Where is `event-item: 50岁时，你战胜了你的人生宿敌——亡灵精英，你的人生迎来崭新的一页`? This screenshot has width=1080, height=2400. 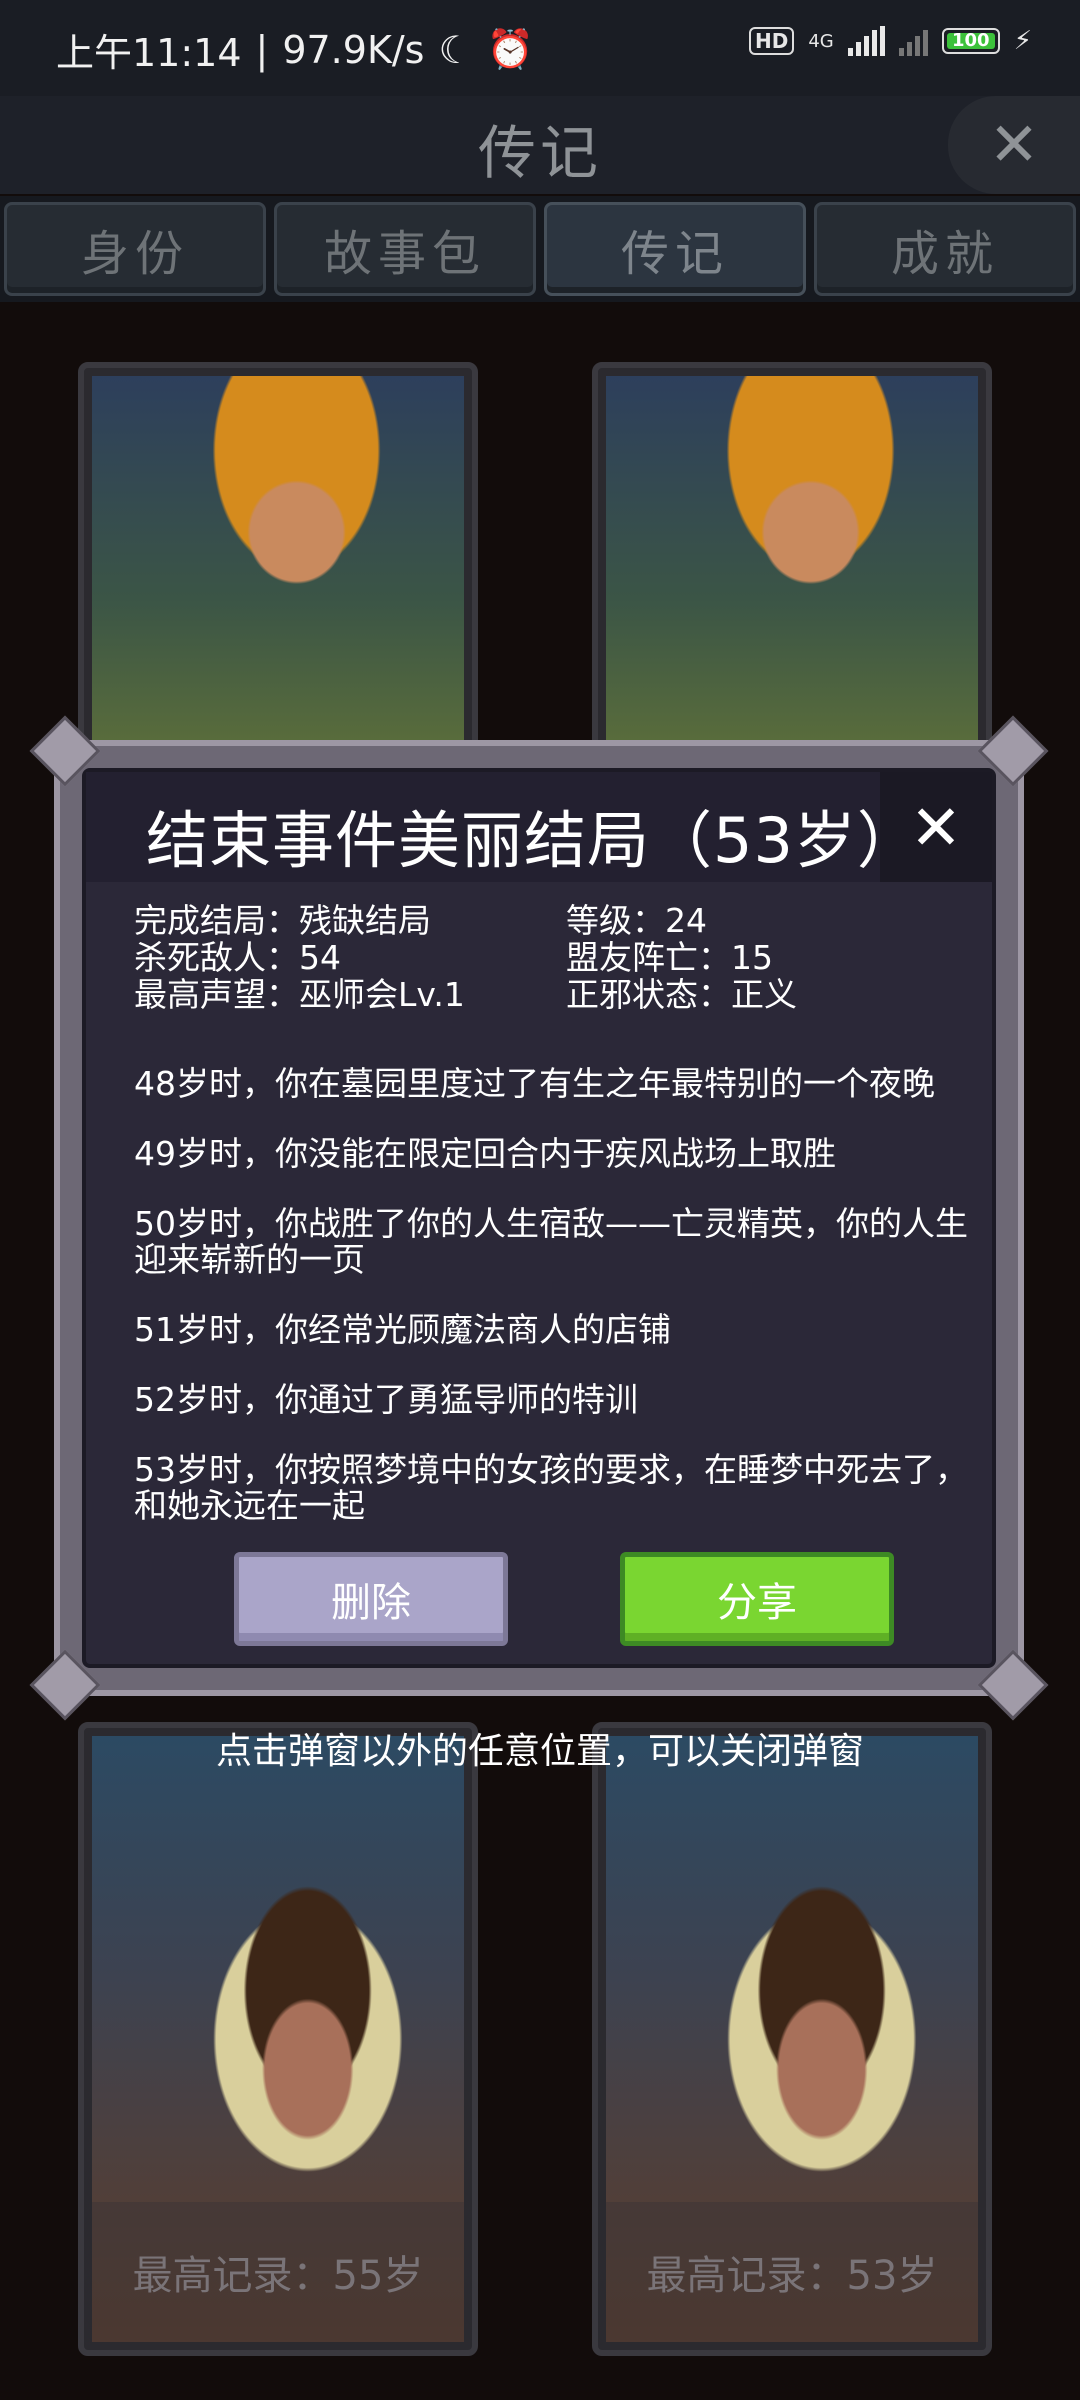
event-item: 50岁时，你战胜了你的人生宿敌——亡灵精英，你的人生迎来崭新的一页 is located at coordinates (551, 1241).